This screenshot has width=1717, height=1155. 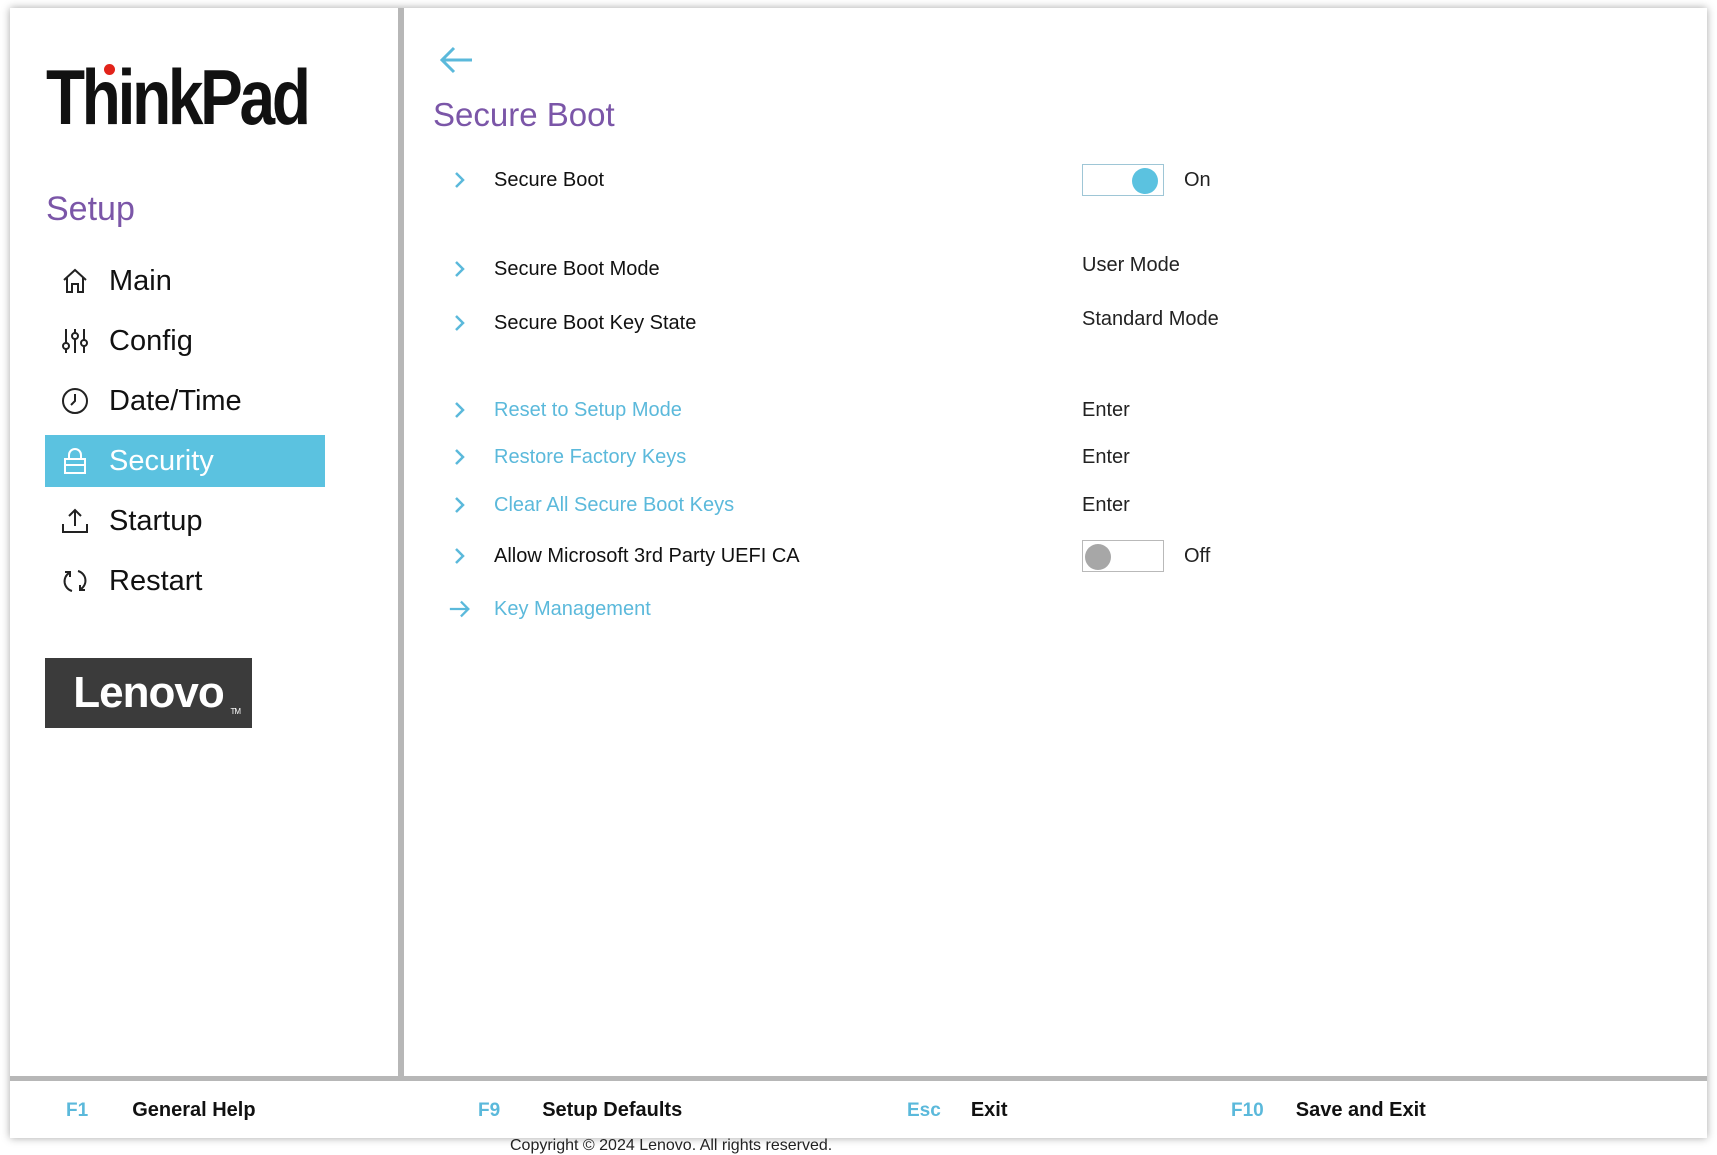 What do you see at coordinates (156, 580) in the screenshot?
I see `sidebar-item-label: Restart` at bounding box center [156, 580].